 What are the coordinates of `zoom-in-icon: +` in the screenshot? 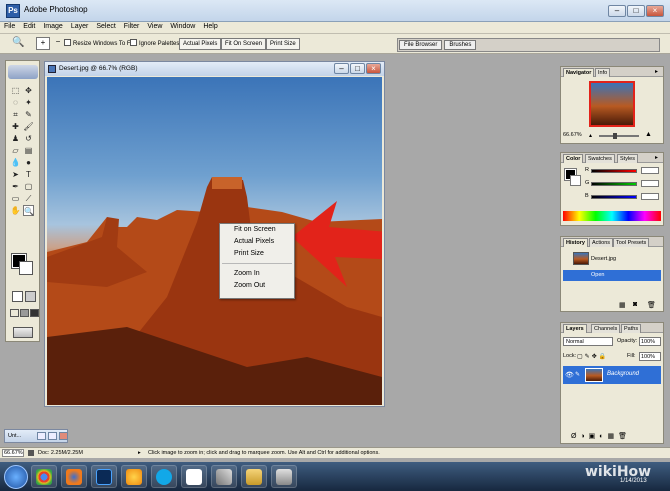 It's located at (43, 43).